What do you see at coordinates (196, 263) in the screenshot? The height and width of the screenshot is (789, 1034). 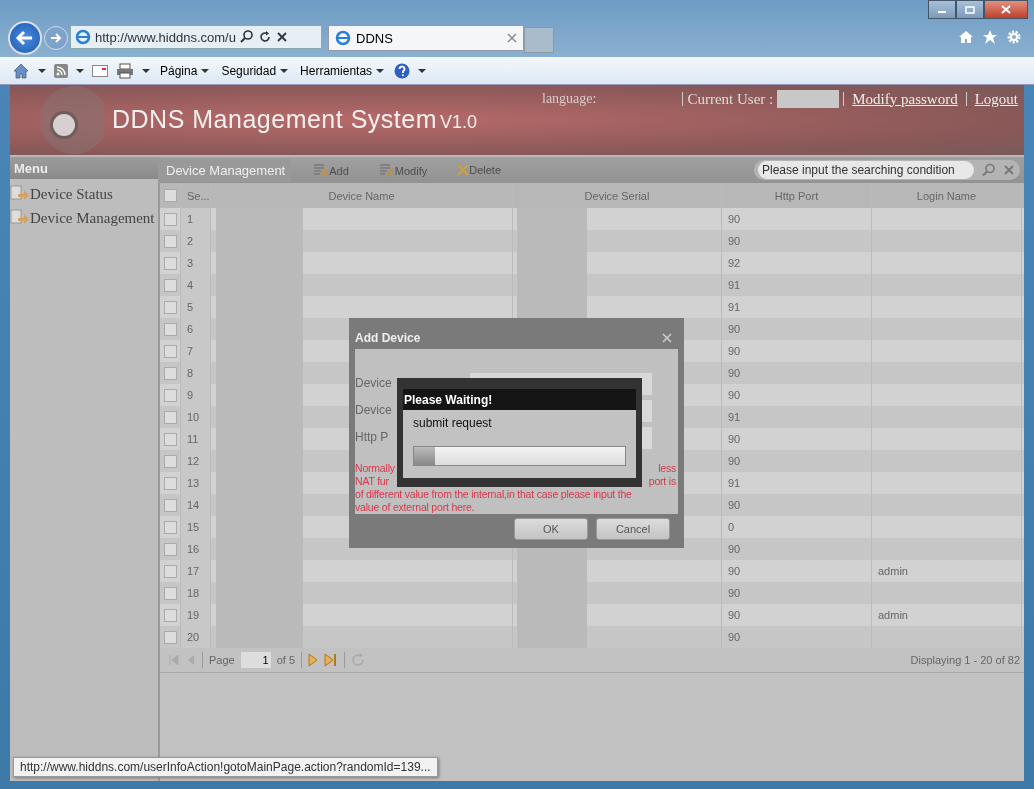 I see `table-cell: 3` at bounding box center [196, 263].